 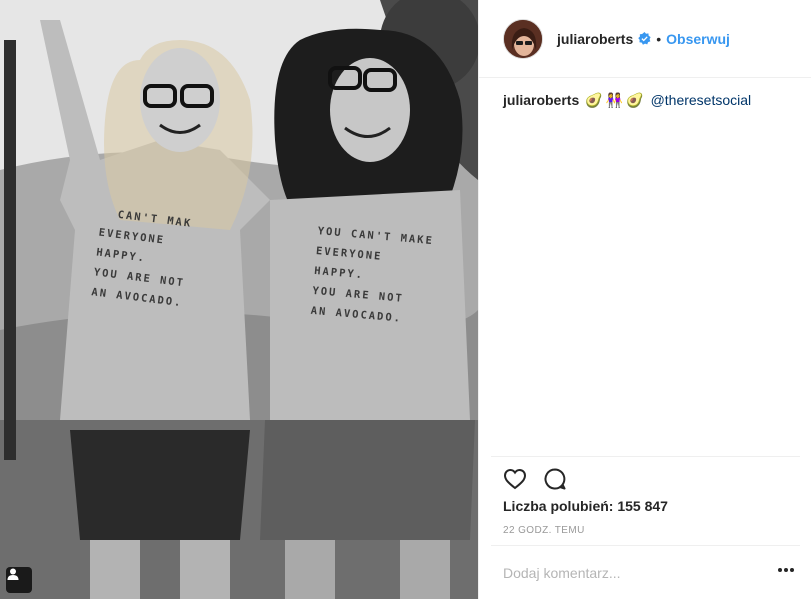 What do you see at coordinates (645, 478) in the screenshot?
I see `post-actions` at bounding box center [645, 478].